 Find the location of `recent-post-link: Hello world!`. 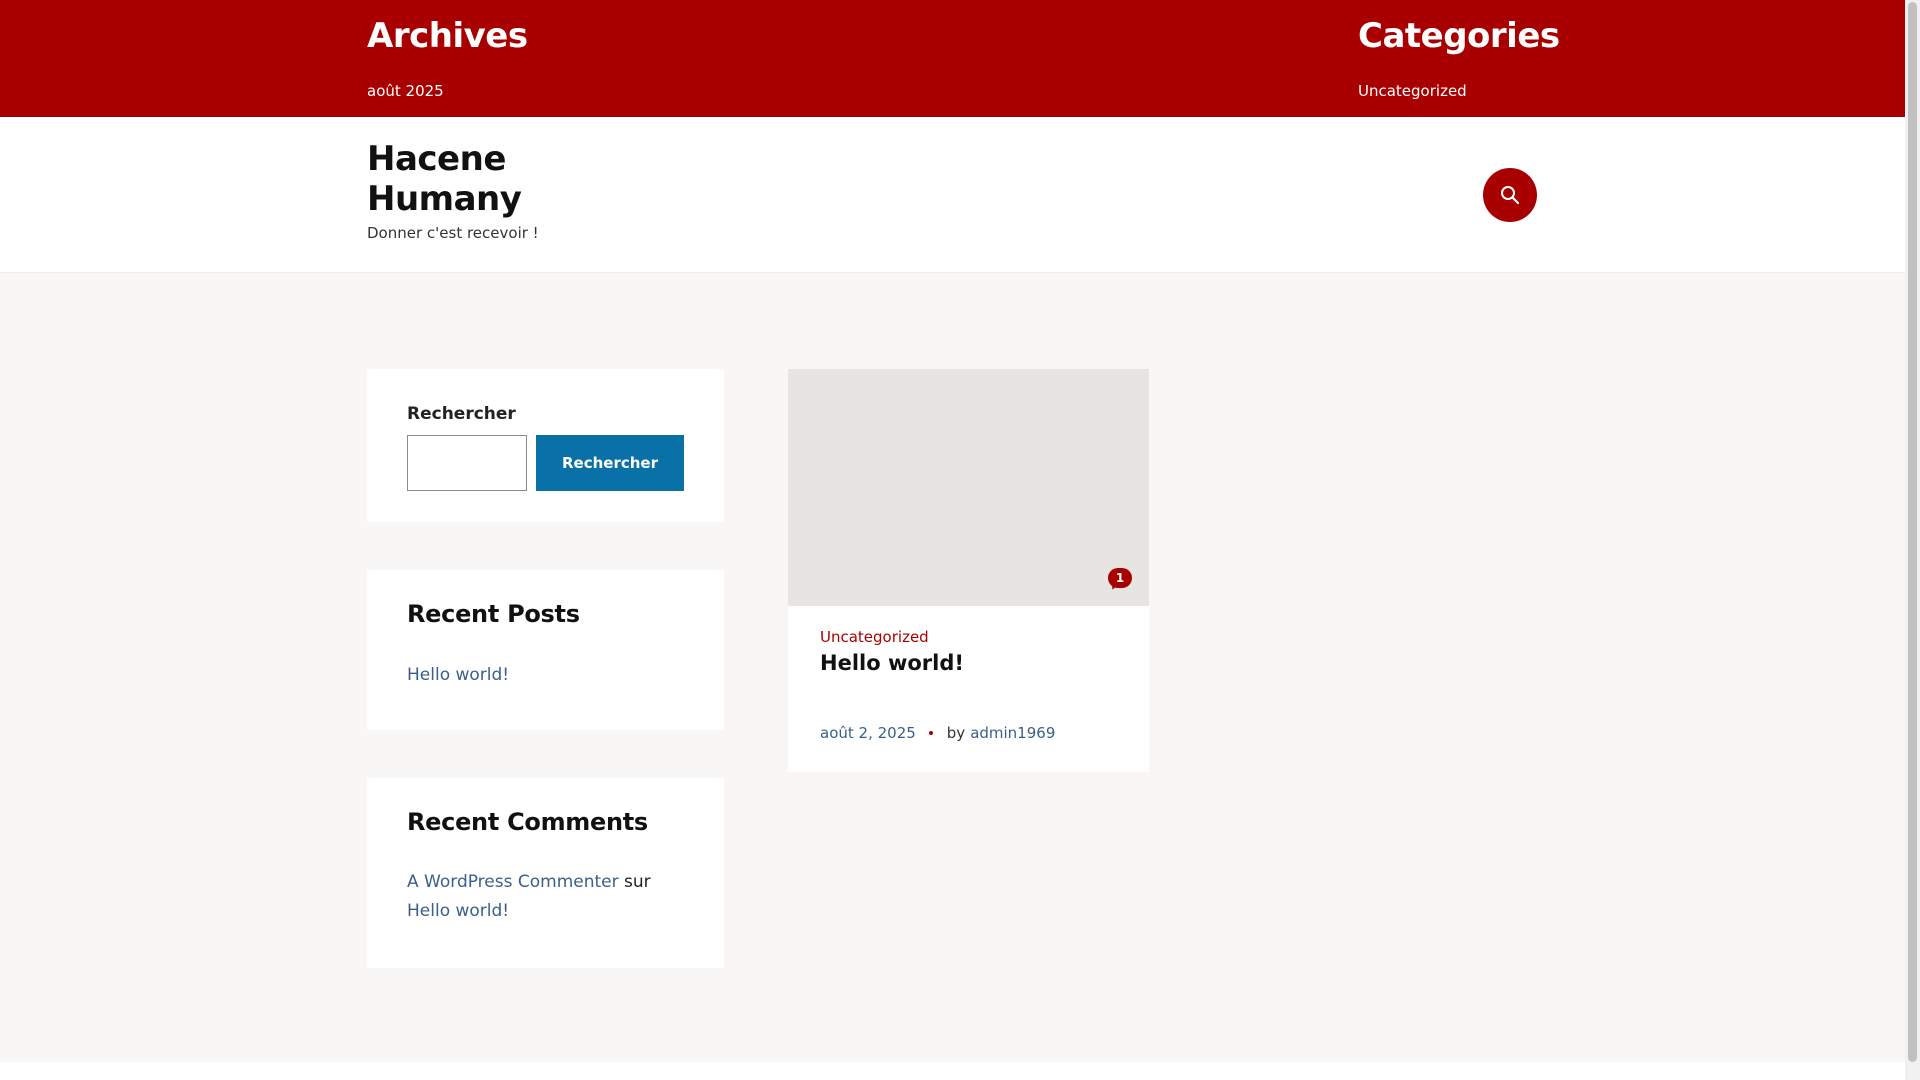

recent-post-link: Hello world! is located at coordinates (458, 675).